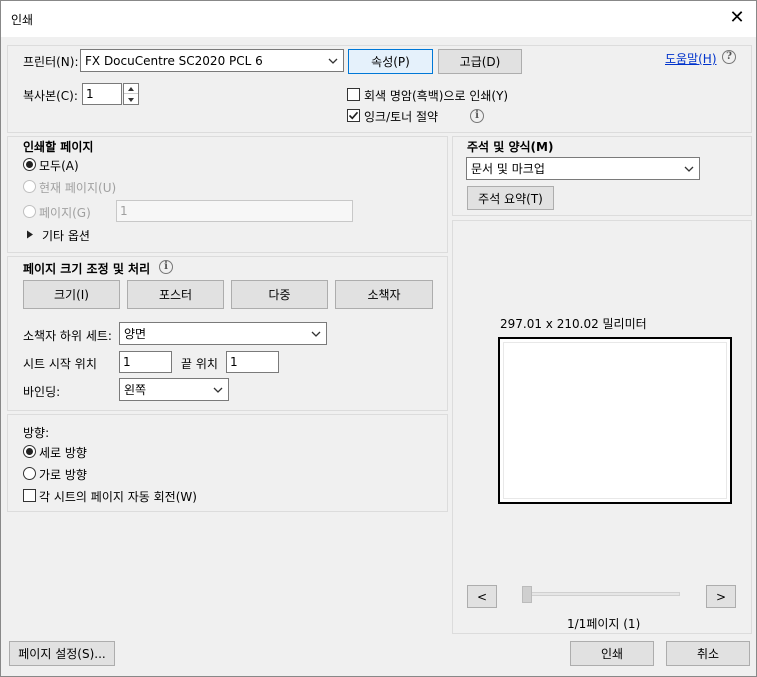 Image resolution: width=757 pixels, height=677 pixels. Describe the element at coordinates (60, 364) in the screenshot. I see `sheets-from-label: 시트 시작 위치` at that location.